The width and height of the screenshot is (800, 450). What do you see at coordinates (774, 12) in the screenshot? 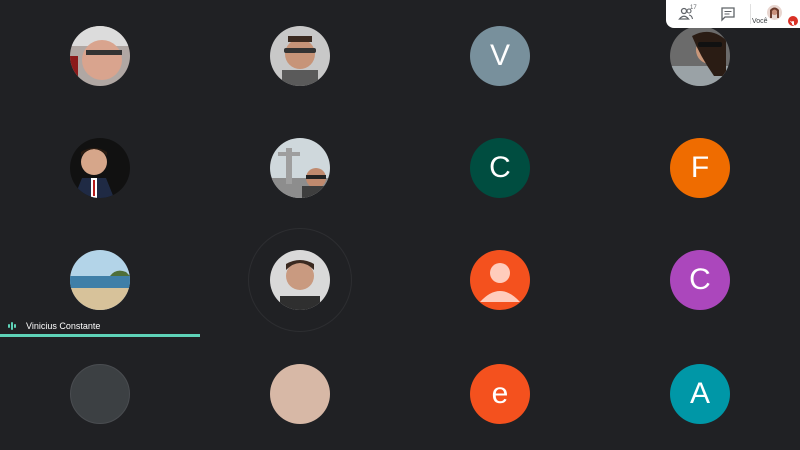
I see `self-avatar` at bounding box center [774, 12].